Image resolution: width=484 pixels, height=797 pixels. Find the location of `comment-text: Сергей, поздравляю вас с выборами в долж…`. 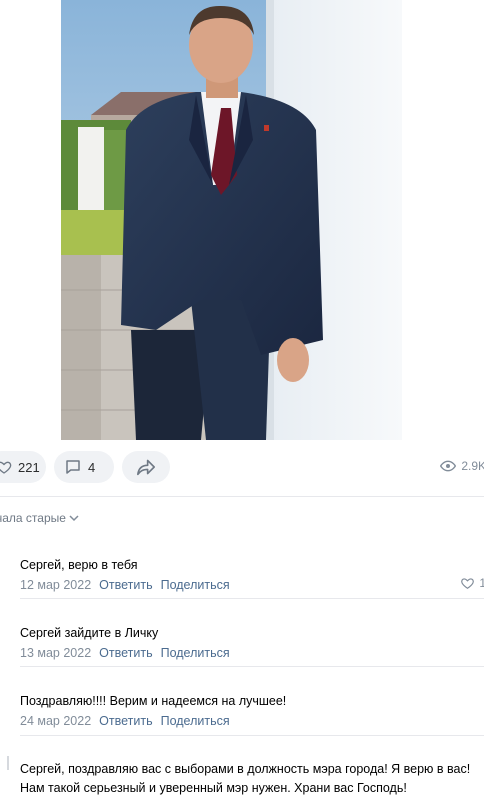

comment-text: Сергей, поздравляю вас с выборами в долж… is located at coordinates (245, 778).